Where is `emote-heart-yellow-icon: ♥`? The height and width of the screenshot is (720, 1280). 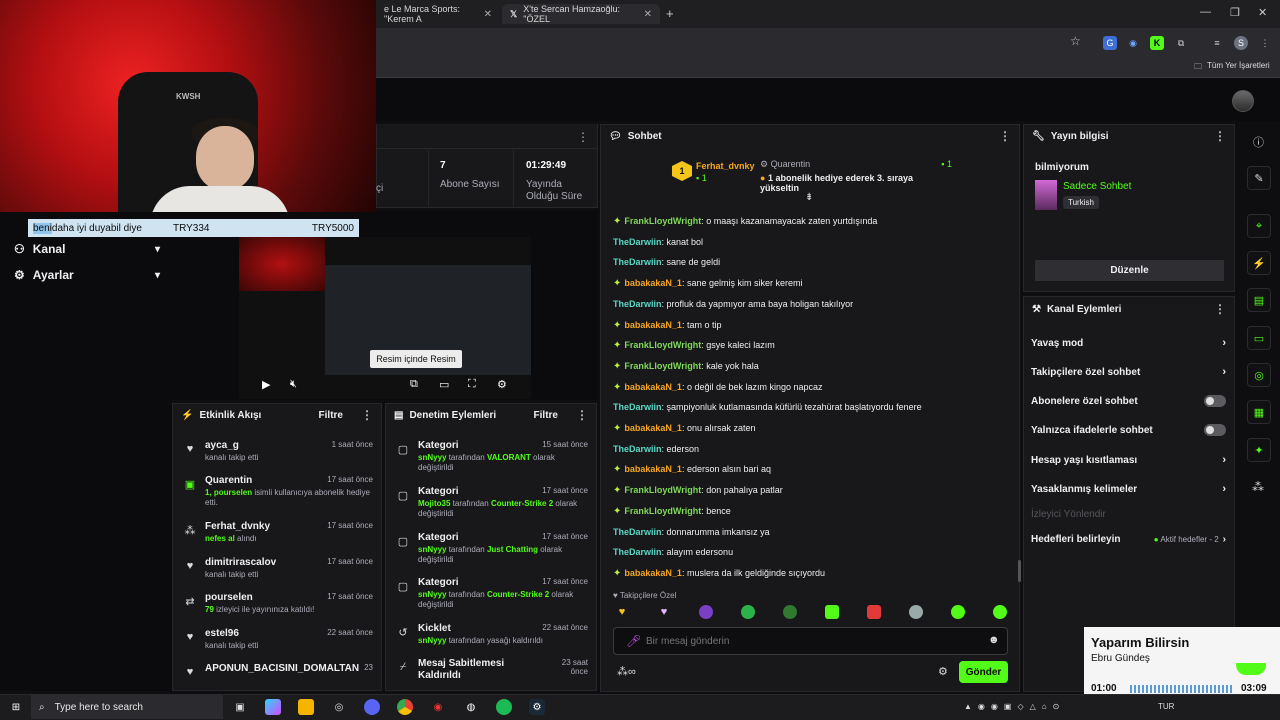 emote-heart-yellow-icon: ♥ is located at coordinates (622, 612).